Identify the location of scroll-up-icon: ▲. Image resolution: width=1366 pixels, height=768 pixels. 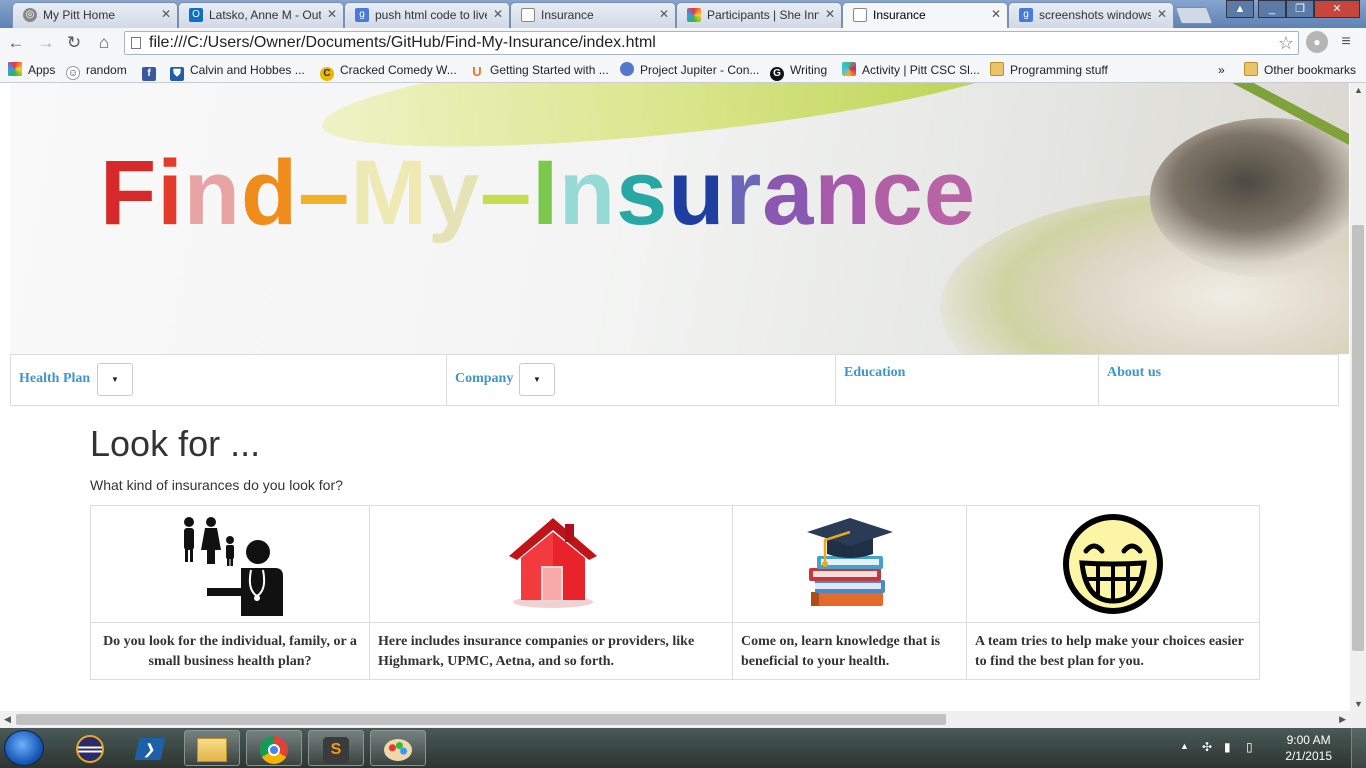
(1358, 90).